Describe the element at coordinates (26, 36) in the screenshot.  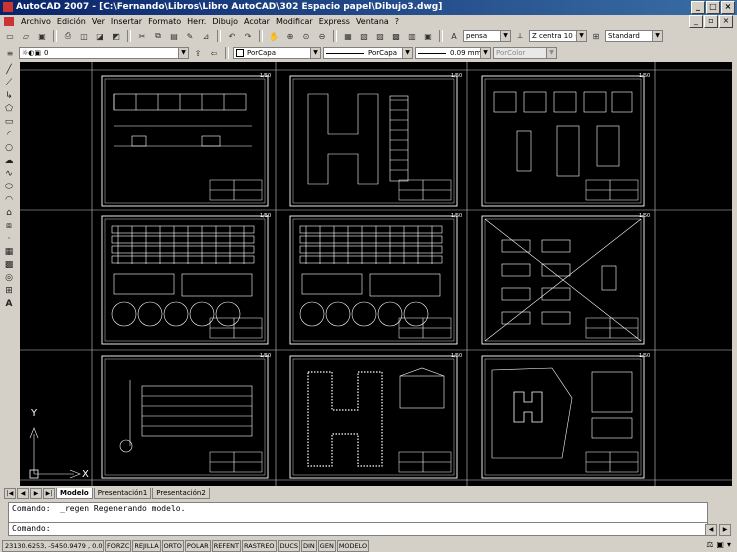
I see `open-icon: ▱` at that location.